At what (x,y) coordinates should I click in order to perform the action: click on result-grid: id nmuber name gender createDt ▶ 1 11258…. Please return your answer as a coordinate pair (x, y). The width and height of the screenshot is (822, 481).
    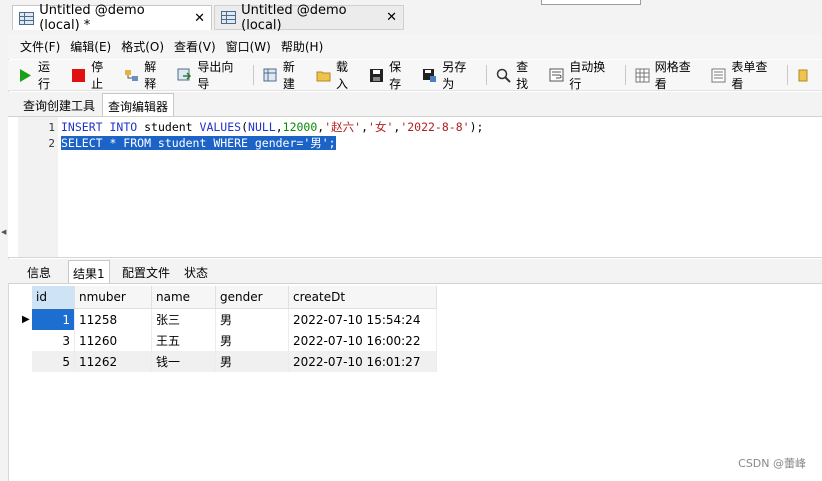
    Looking at the image, I should click on (229, 329).